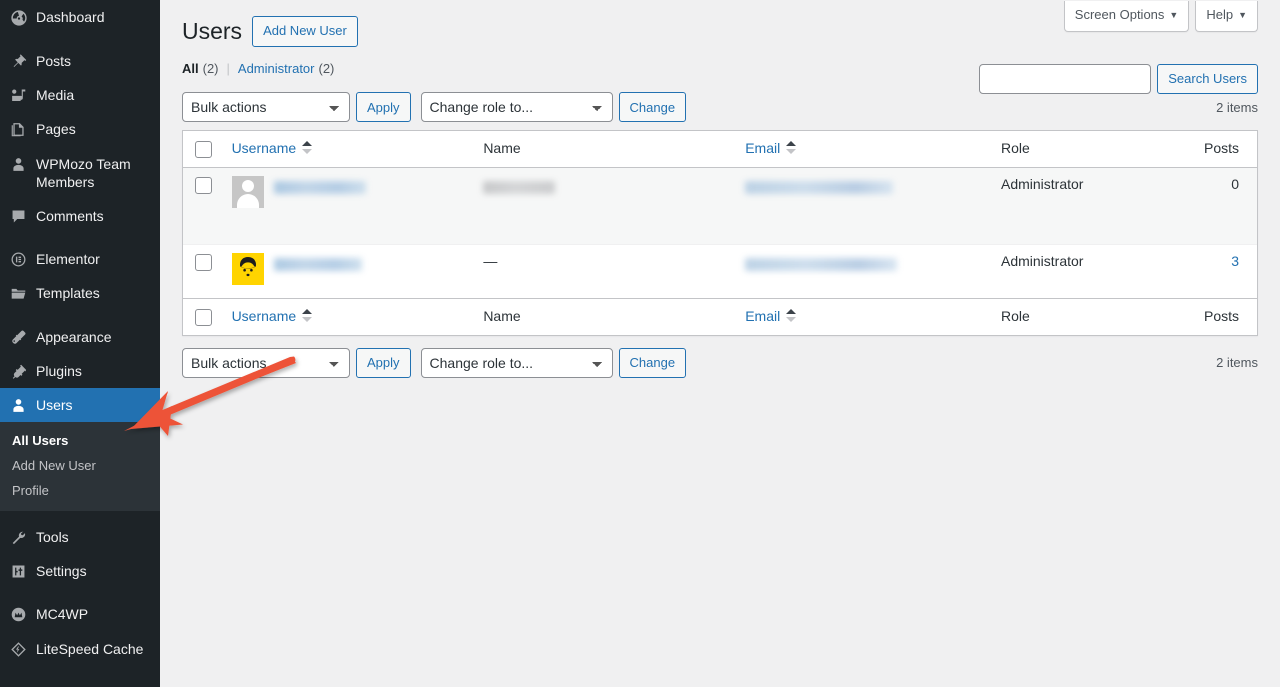 This screenshot has width=1280, height=687. What do you see at coordinates (307, 148) in the screenshot?
I see `sort-indicator-icon` at bounding box center [307, 148].